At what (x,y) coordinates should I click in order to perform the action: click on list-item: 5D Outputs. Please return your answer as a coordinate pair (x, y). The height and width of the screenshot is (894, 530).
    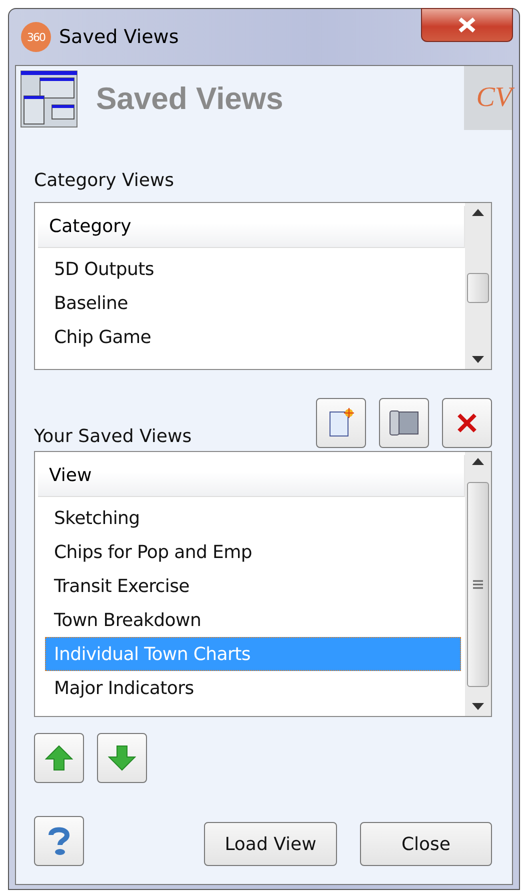
    Looking at the image, I should click on (253, 269).